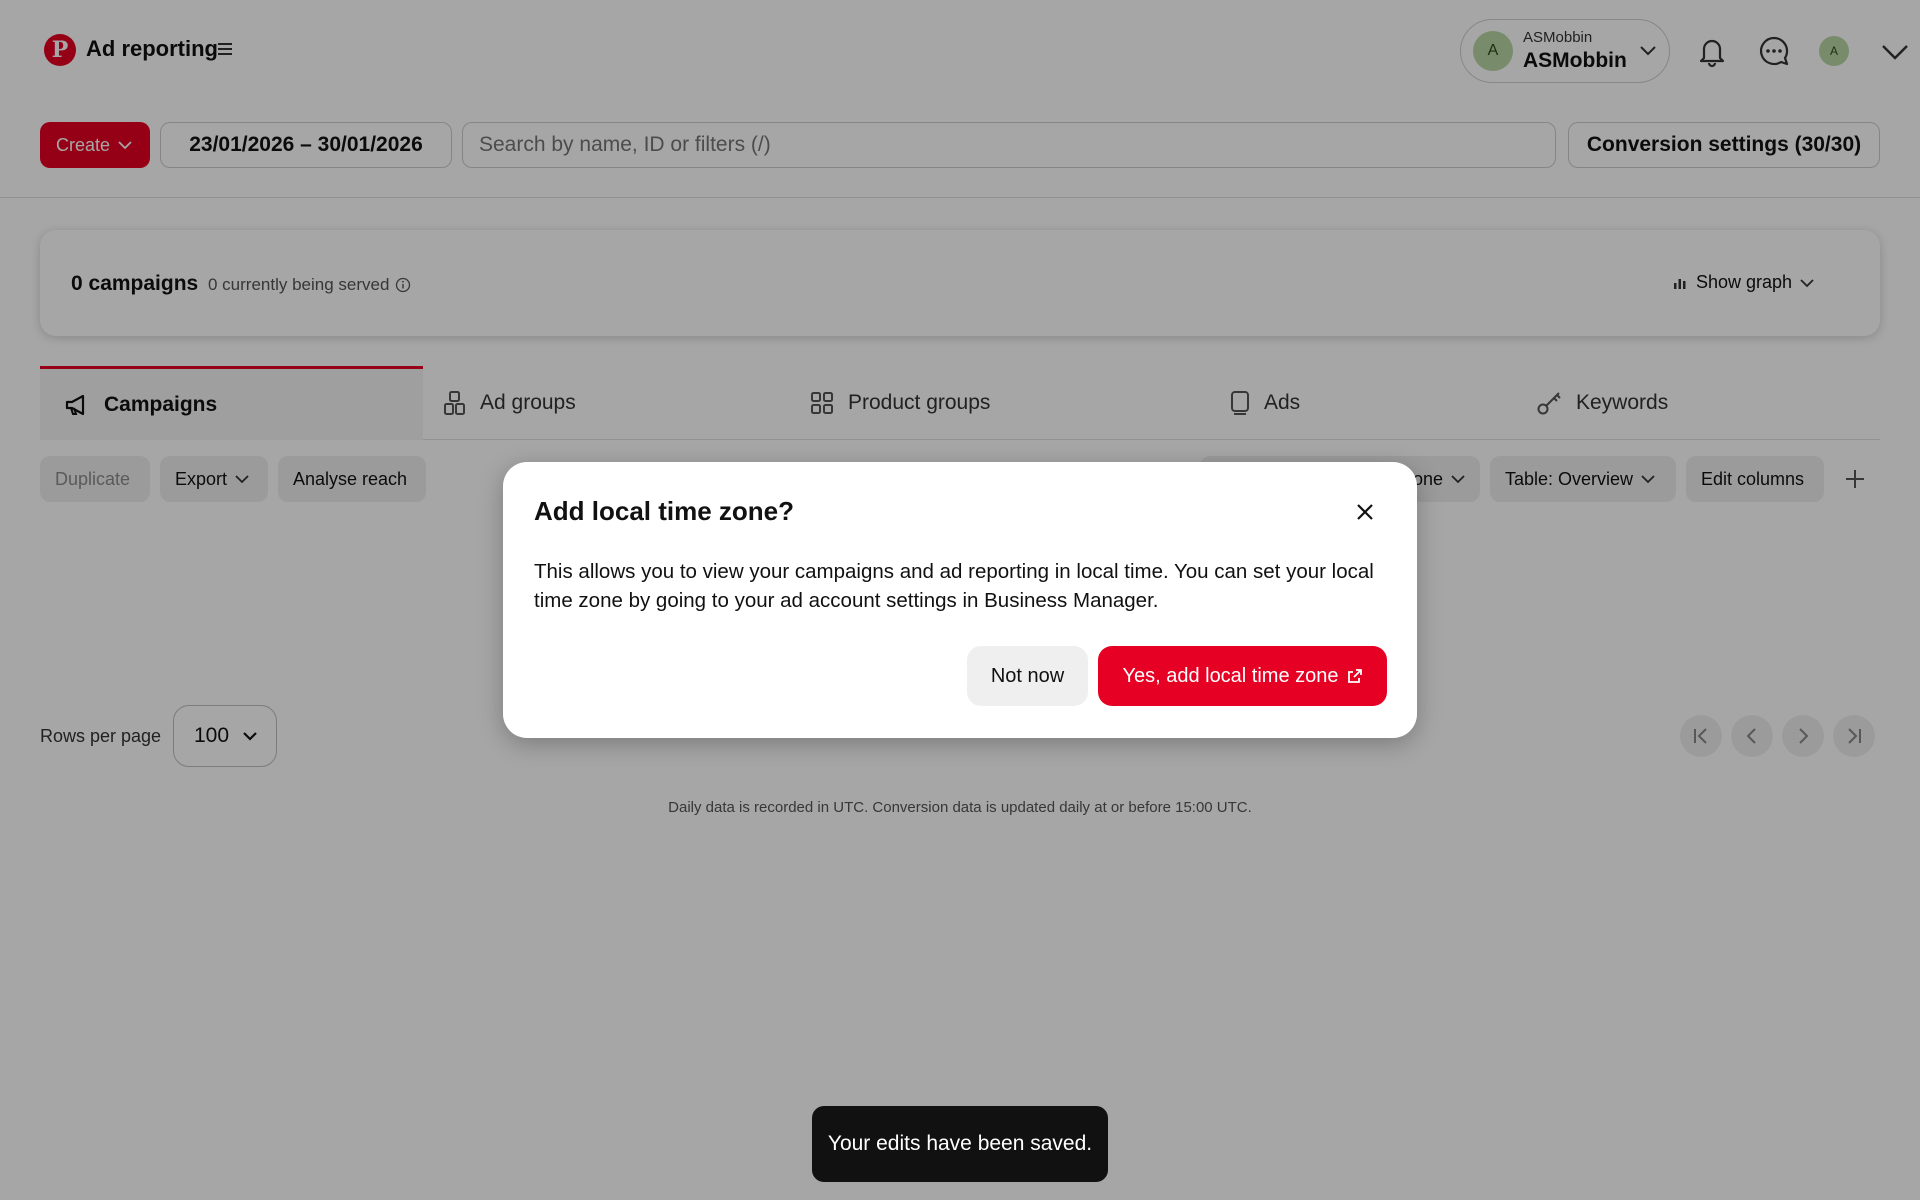 The width and height of the screenshot is (1920, 1200). What do you see at coordinates (664, 511) in the screenshot?
I see `dialog-title: Add local time zone?` at bounding box center [664, 511].